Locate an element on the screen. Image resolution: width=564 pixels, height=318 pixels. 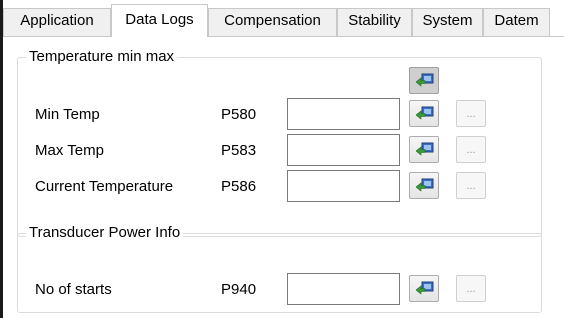
no-of-starts-field is located at coordinates (343, 289).